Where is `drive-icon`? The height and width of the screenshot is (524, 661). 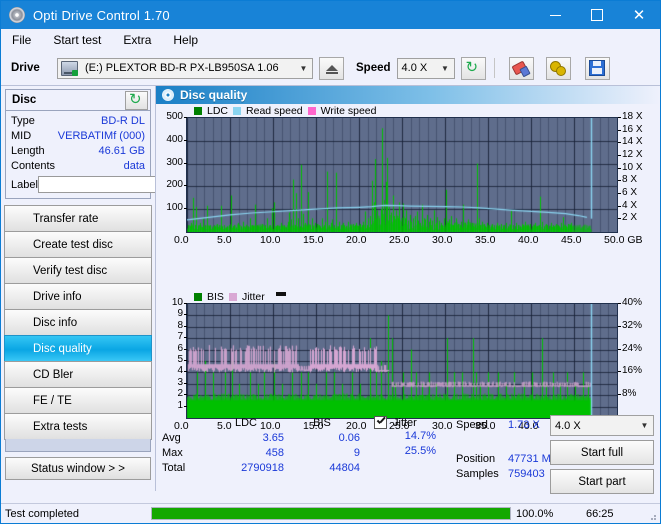 drive-icon is located at coordinates (69, 68).